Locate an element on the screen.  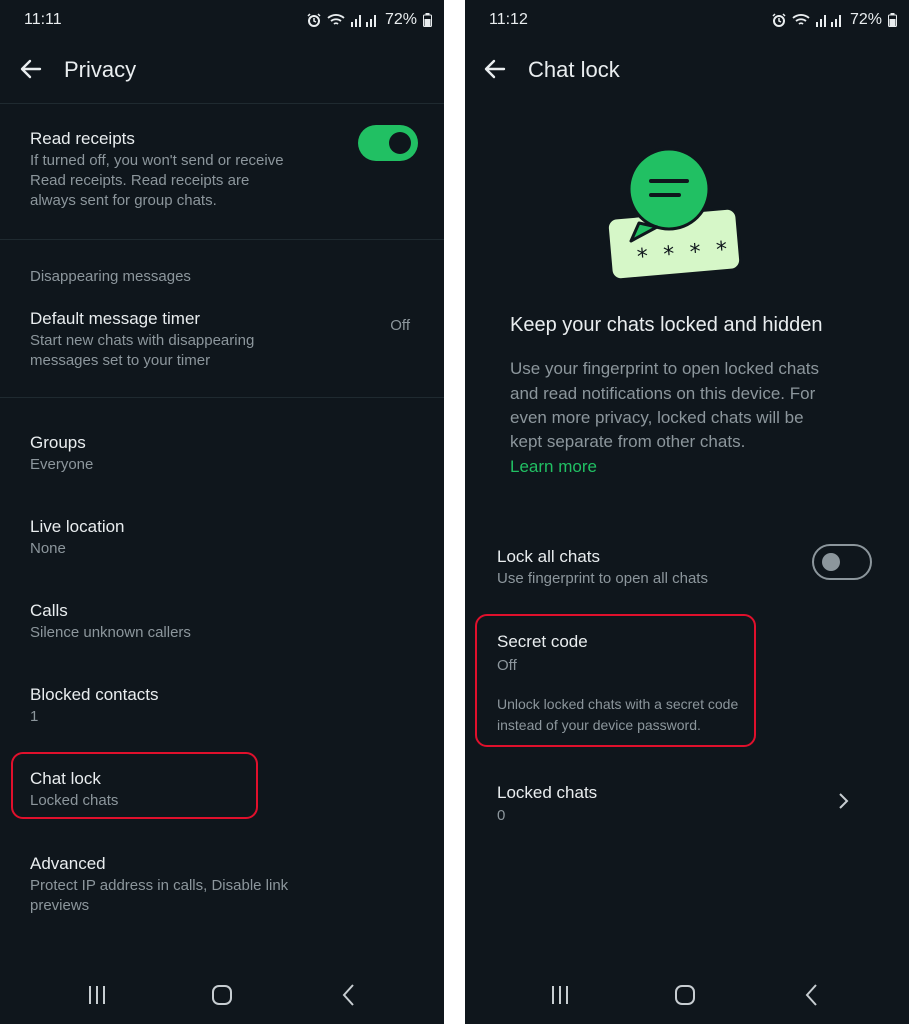
secret-code-desc-2: instead of your device password. is located at coordinates (599, 725).